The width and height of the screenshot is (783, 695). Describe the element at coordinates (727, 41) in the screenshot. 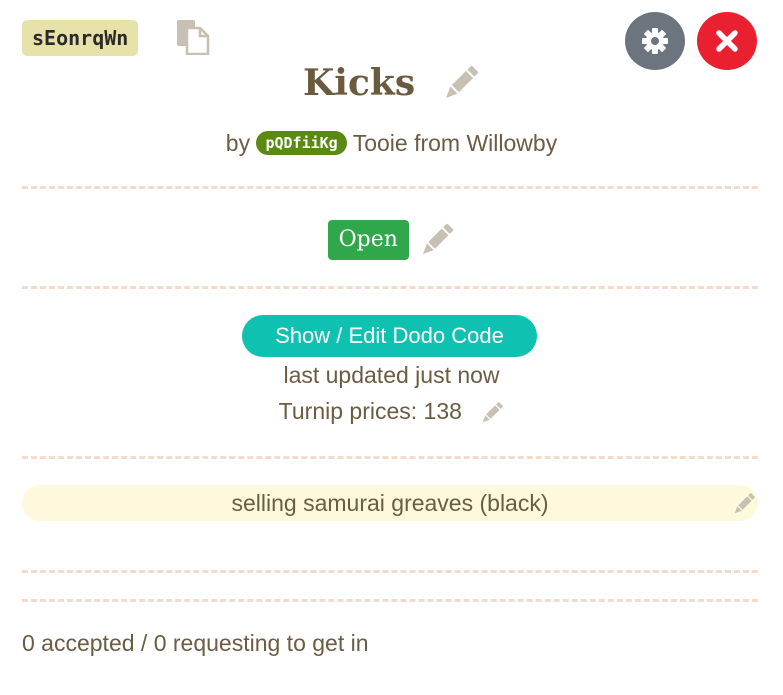

I see `close-icon` at that location.